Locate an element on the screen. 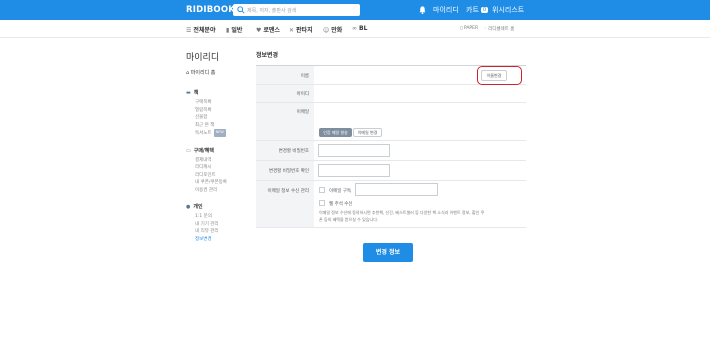  new-password-input is located at coordinates (354, 150).